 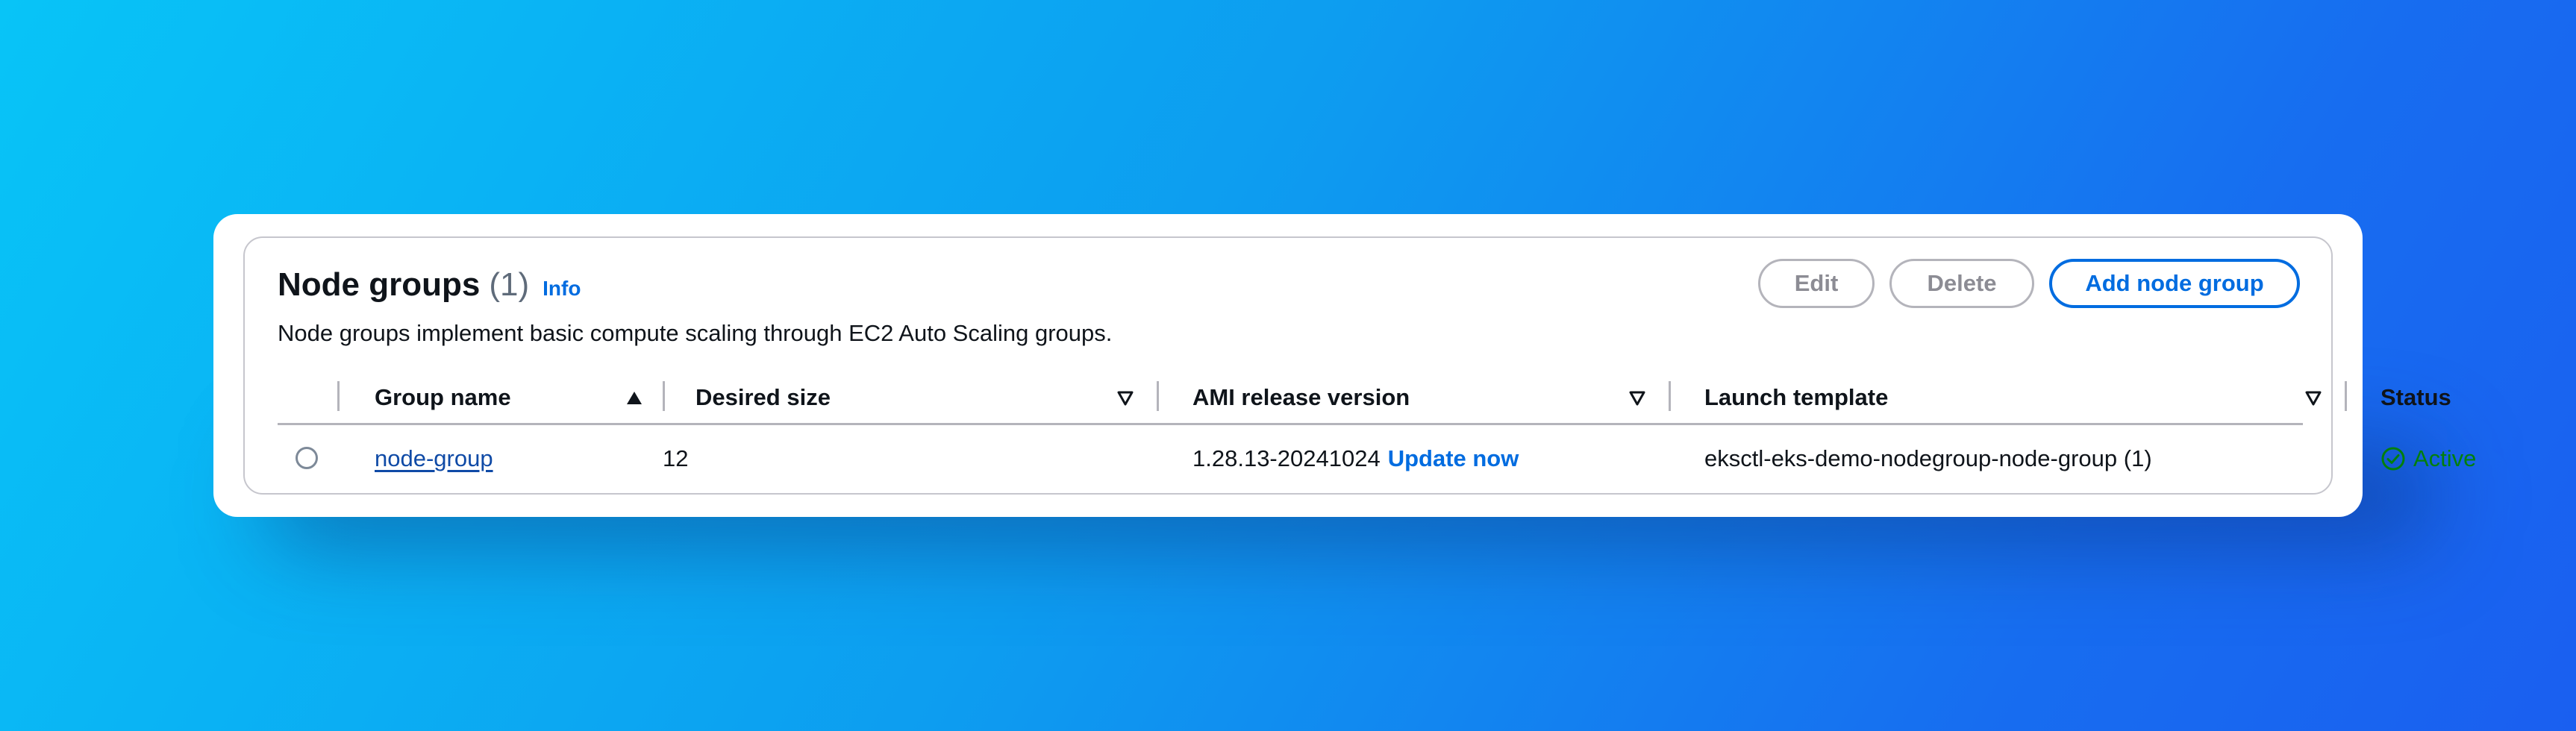 I want to click on column-header-desired-size: Desired size, so click(x=747, y=397).